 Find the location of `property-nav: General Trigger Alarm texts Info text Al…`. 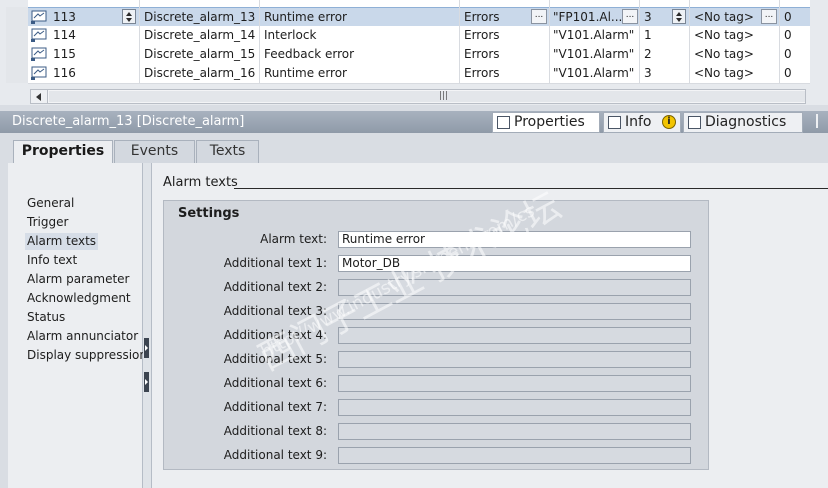

property-nav: General Trigger Alarm texts Info text Al… is located at coordinates (77, 325).